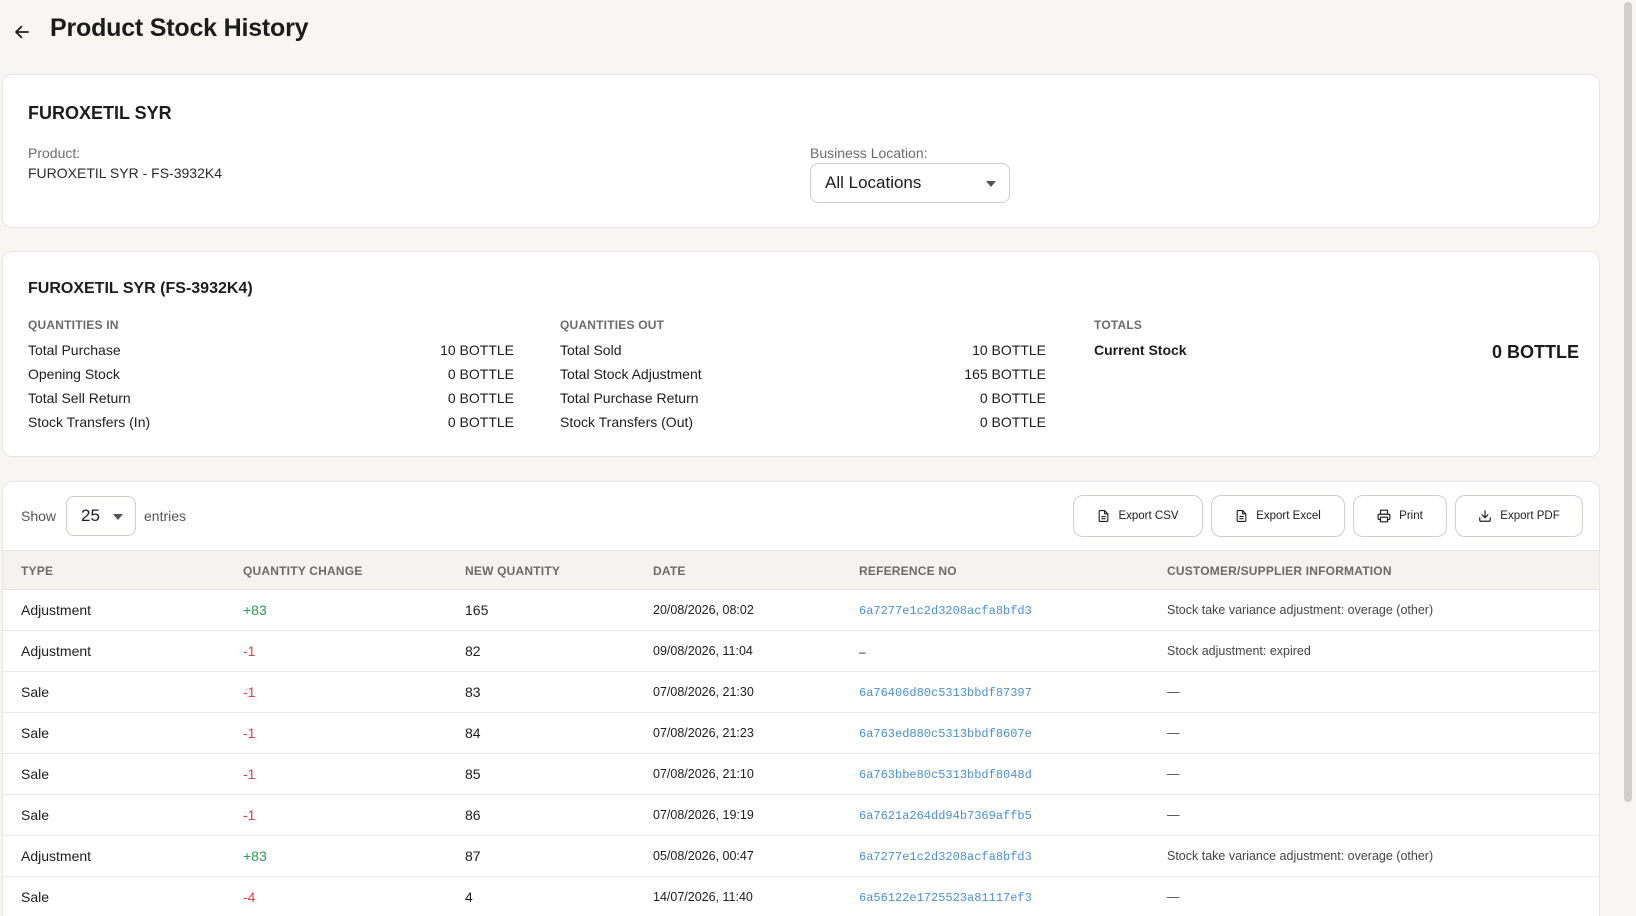 The image size is (1636, 916). I want to click on back-button, so click(22, 32).